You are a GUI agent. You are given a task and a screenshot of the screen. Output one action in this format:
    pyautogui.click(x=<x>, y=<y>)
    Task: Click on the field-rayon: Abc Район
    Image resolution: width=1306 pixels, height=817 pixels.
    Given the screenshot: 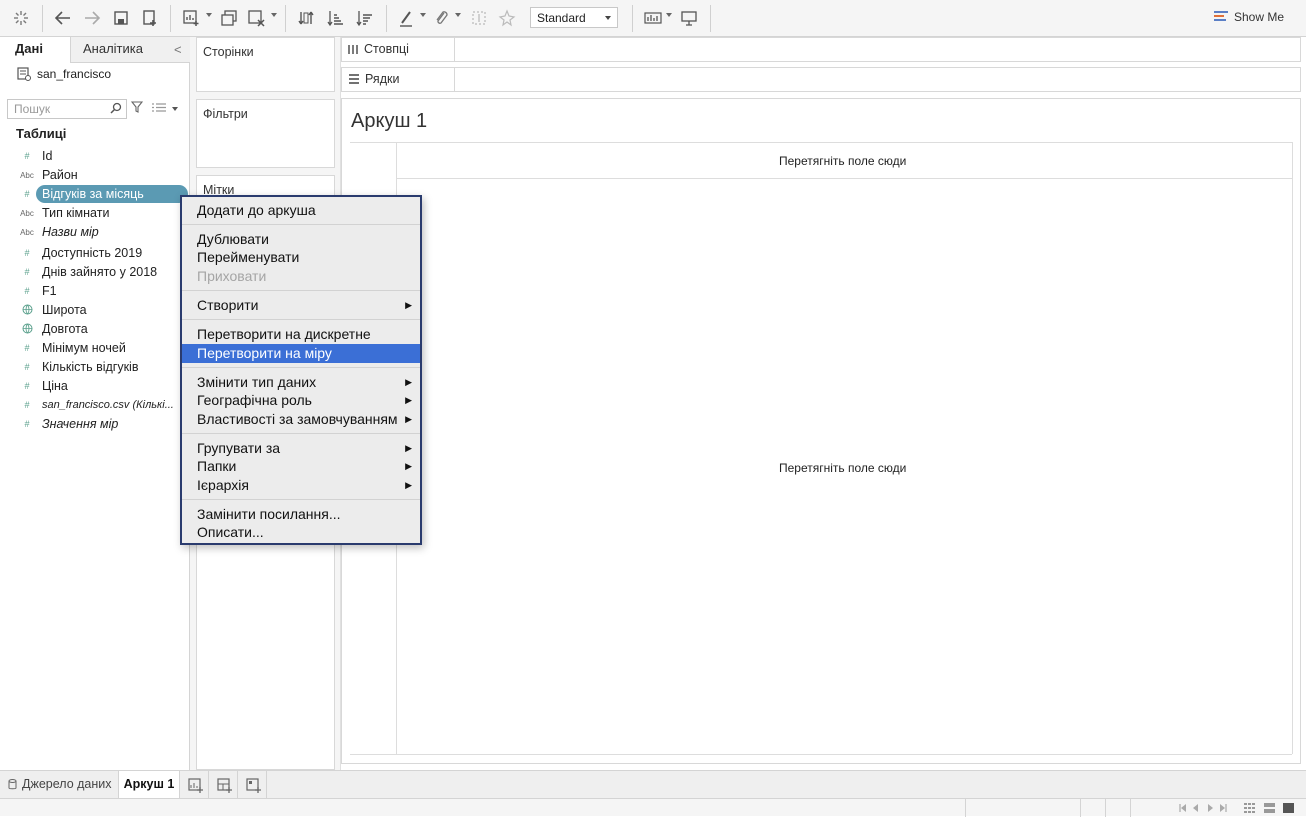 What is the action you would take?
    pyautogui.click(x=48, y=175)
    